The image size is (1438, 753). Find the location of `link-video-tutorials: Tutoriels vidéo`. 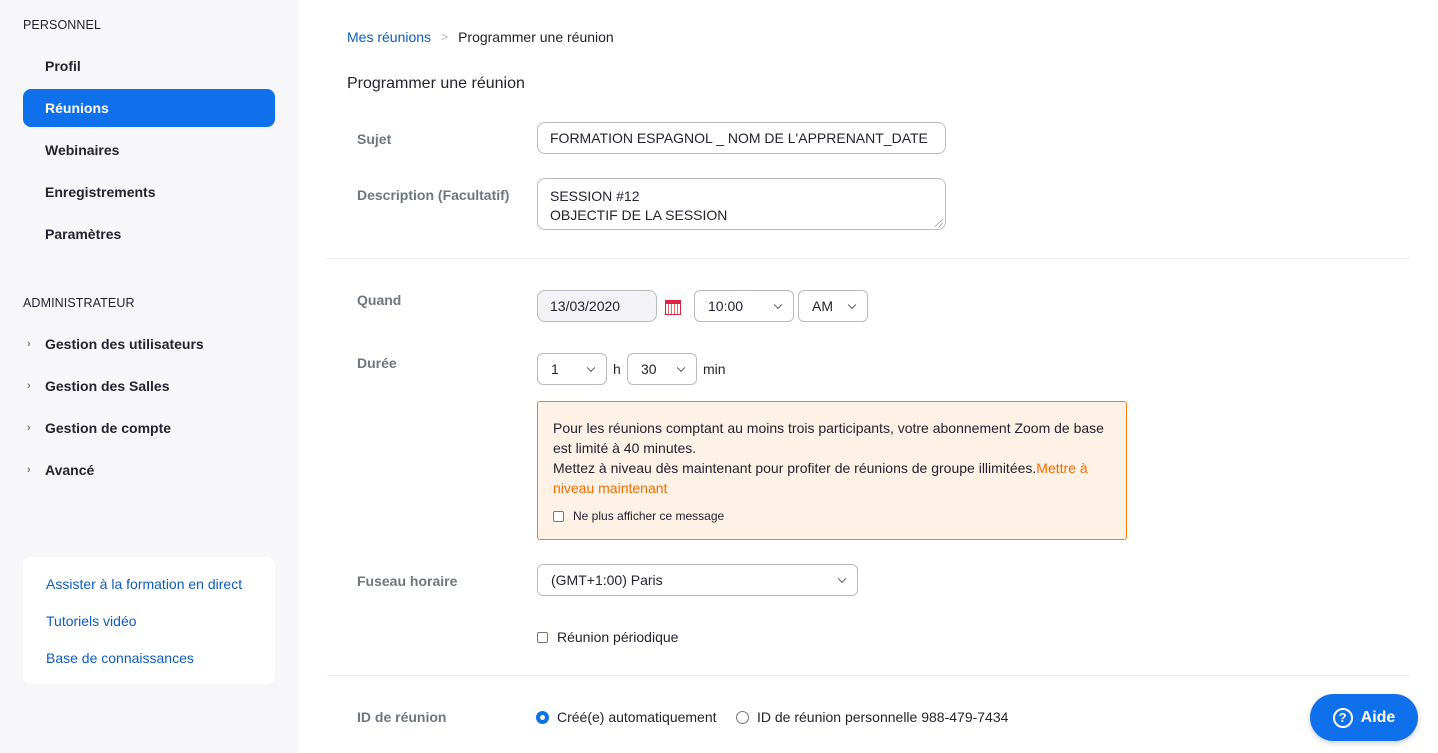

link-video-tutorials: Tutoriels vidéo is located at coordinates (91, 621).